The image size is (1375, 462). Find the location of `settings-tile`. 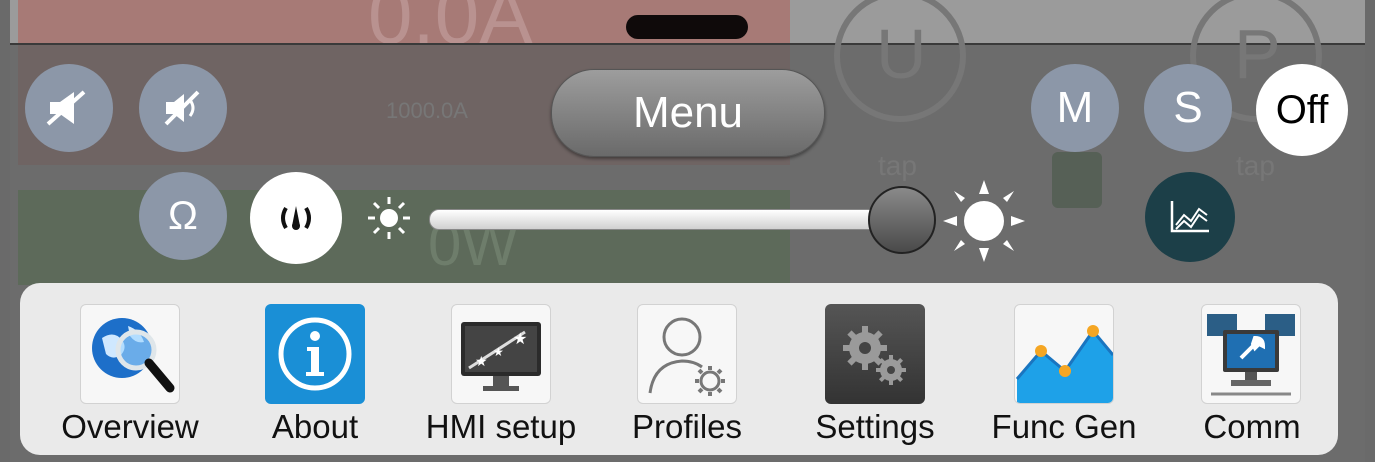

settings-tile is located at coordinates (875, 354).